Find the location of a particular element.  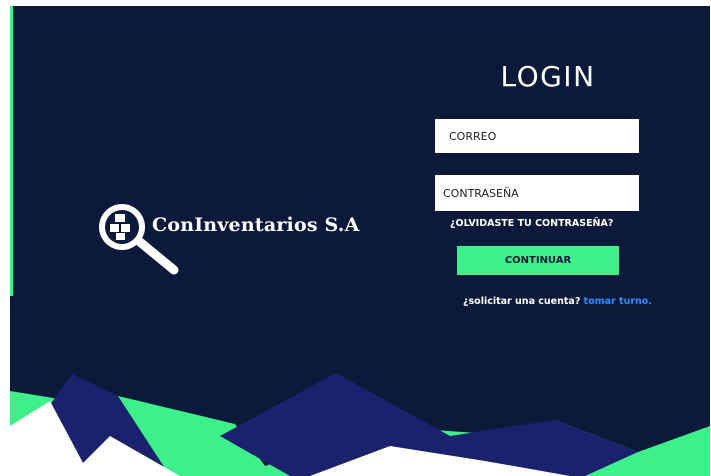

continue-button: CONTINUAR is located at coordinates (538, 260).